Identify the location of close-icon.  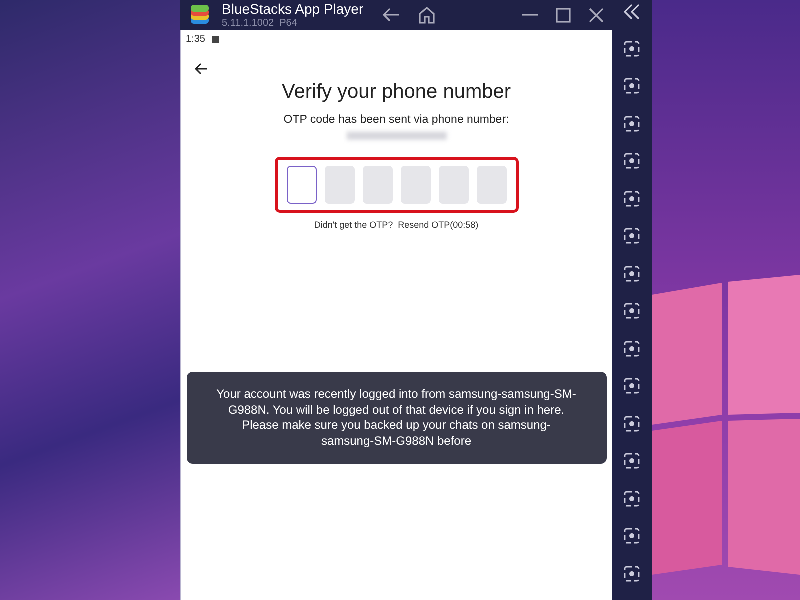
(596, 15).